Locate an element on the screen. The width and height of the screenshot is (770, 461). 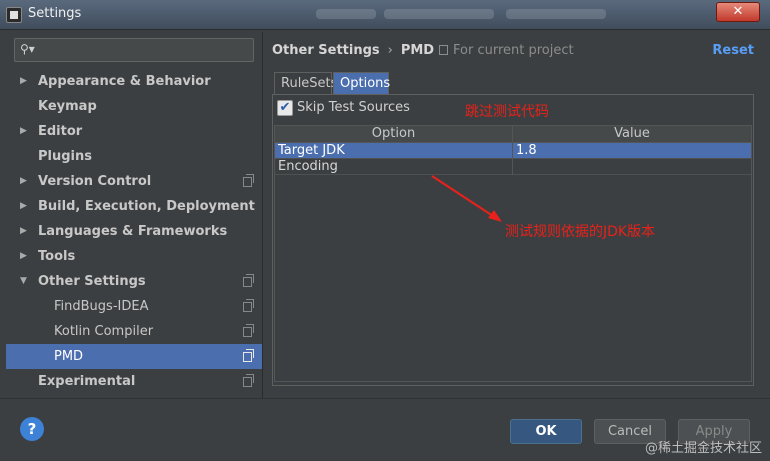
splitter is located at coordinates (262, 215).